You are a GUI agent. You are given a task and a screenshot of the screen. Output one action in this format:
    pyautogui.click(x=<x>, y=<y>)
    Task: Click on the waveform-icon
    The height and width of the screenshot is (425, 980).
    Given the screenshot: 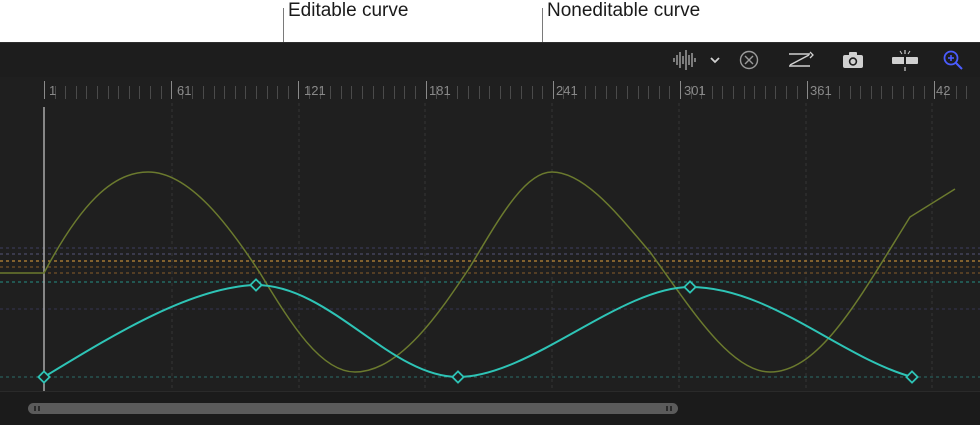 What is the action you would take?
    pyautogui.click(x=685, y=60)
    